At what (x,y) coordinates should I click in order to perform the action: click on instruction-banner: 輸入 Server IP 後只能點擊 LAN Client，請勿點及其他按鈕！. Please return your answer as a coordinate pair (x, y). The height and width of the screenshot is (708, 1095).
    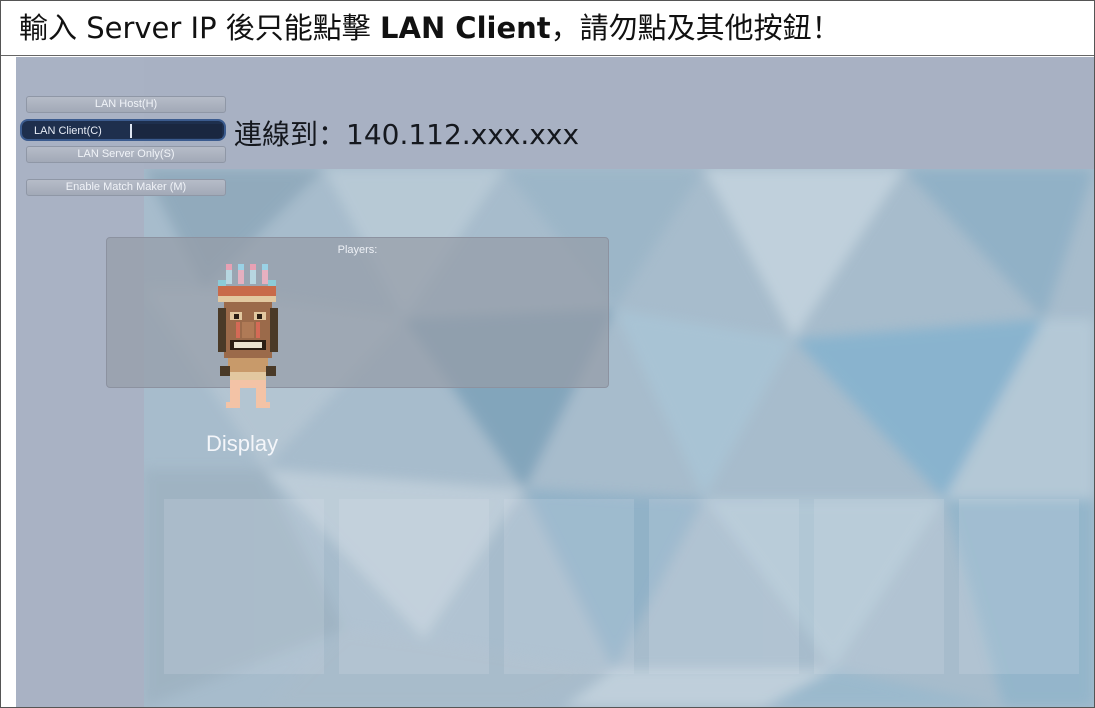
    Looking at the image, I should click on (547, 28).